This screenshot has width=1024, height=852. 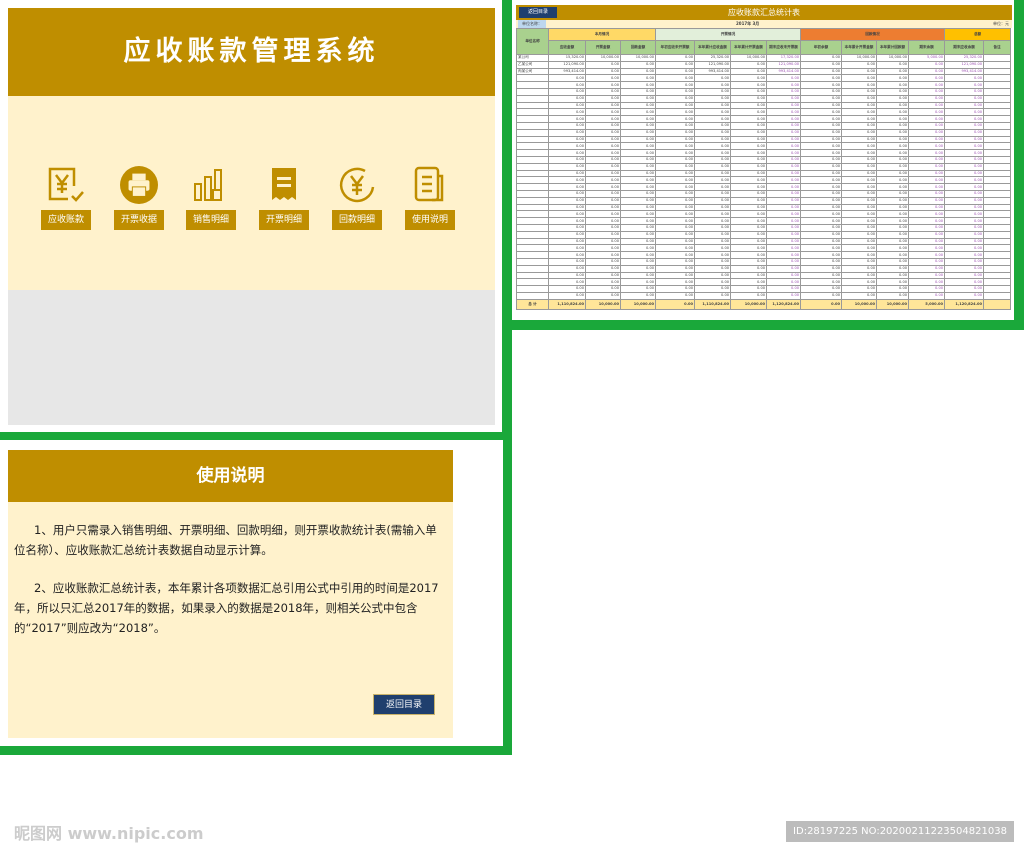 What do you see at coordinates (139, 198) in the screenshot?
I see `menu-tile-2: 开票收据` at bounding box center [139, 198].